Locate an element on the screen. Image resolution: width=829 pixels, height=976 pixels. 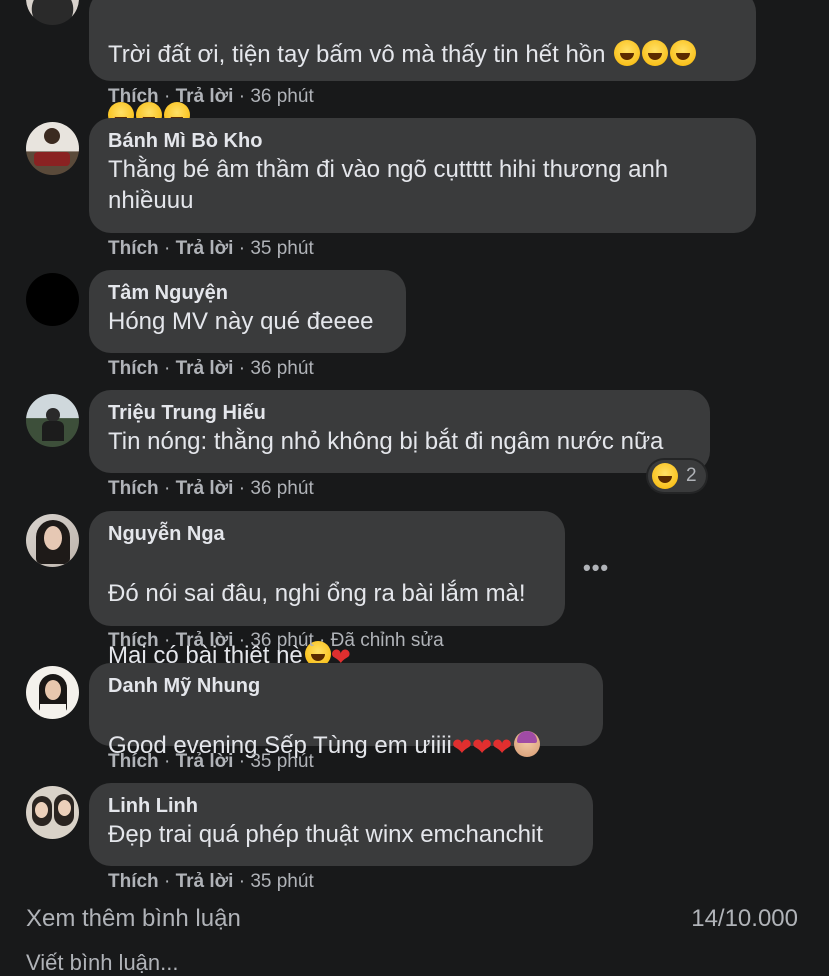
comment-text: Đẹp trai quá phép thuật winx emchanchit is located at coordinates (325, 834).